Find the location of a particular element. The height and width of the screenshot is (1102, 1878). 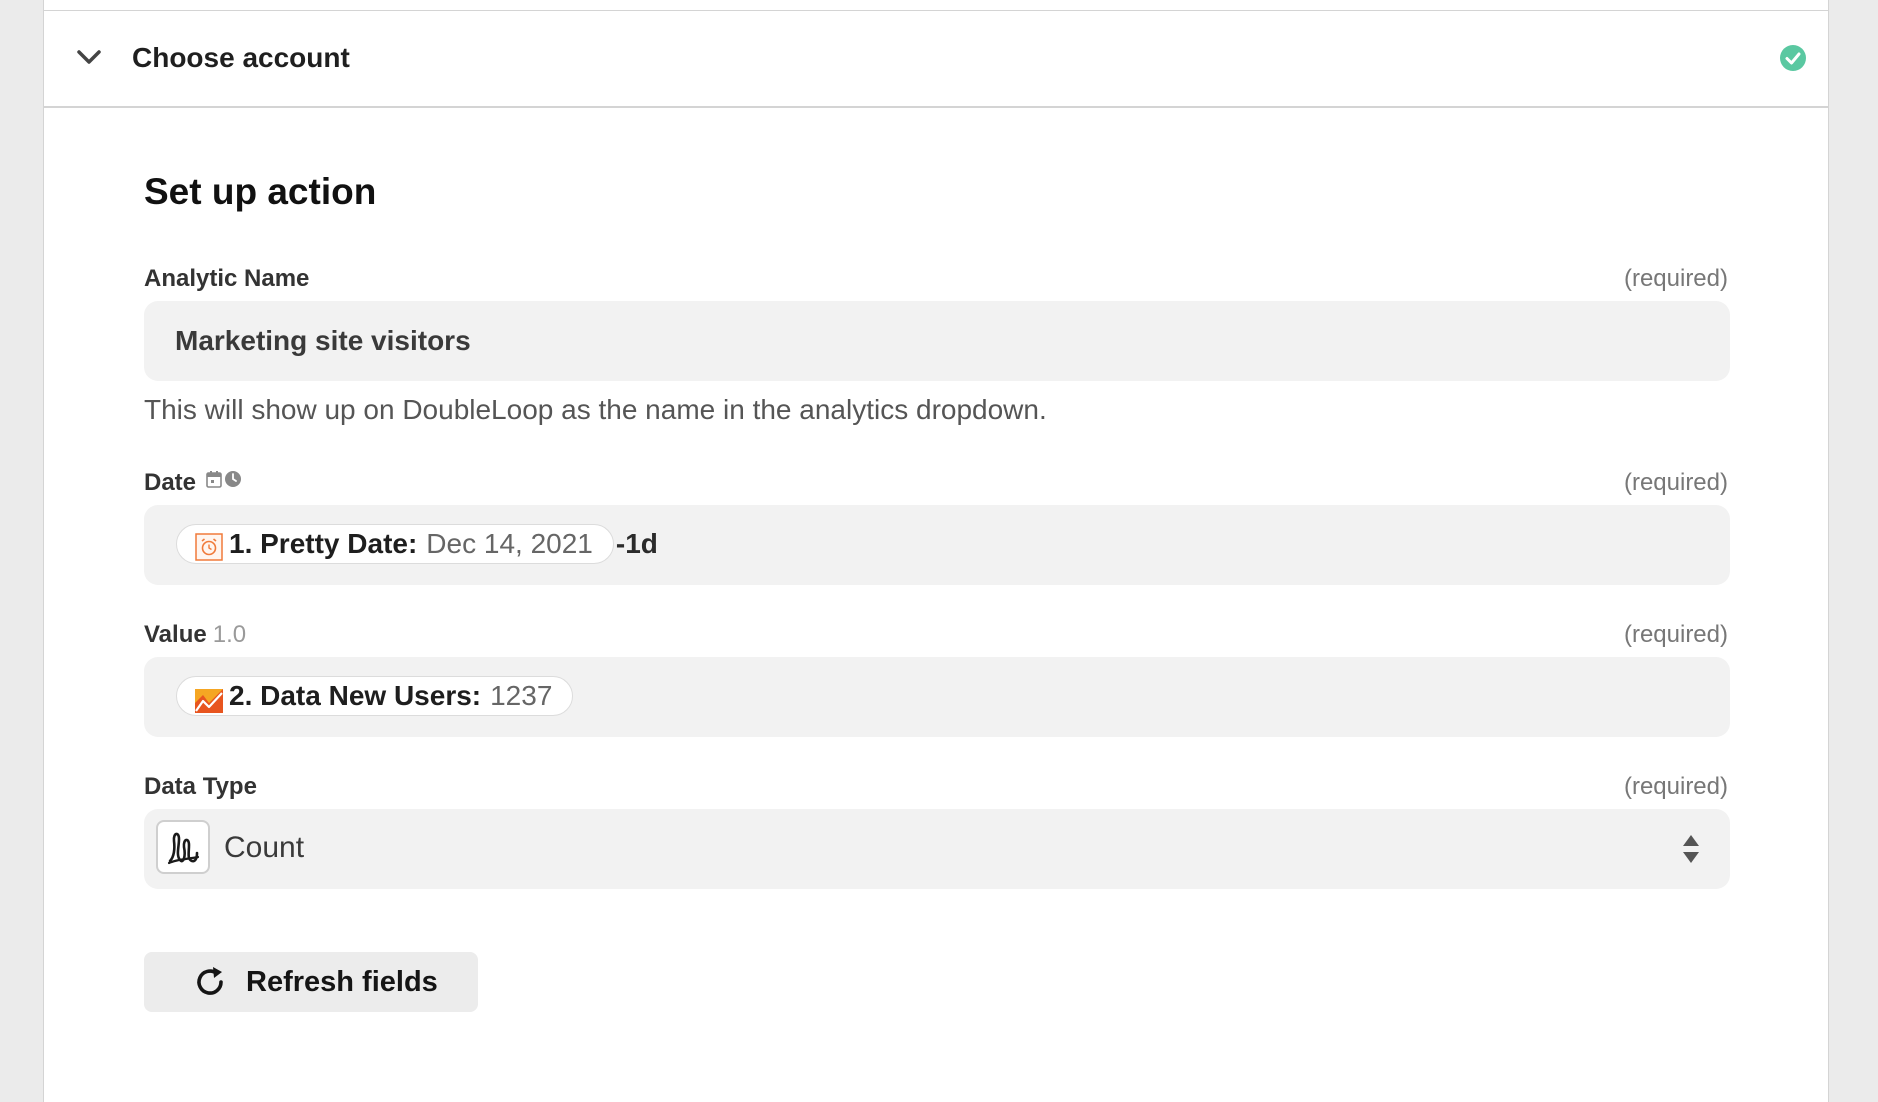

chevron-down-icon is located at coordinates (89, 57).